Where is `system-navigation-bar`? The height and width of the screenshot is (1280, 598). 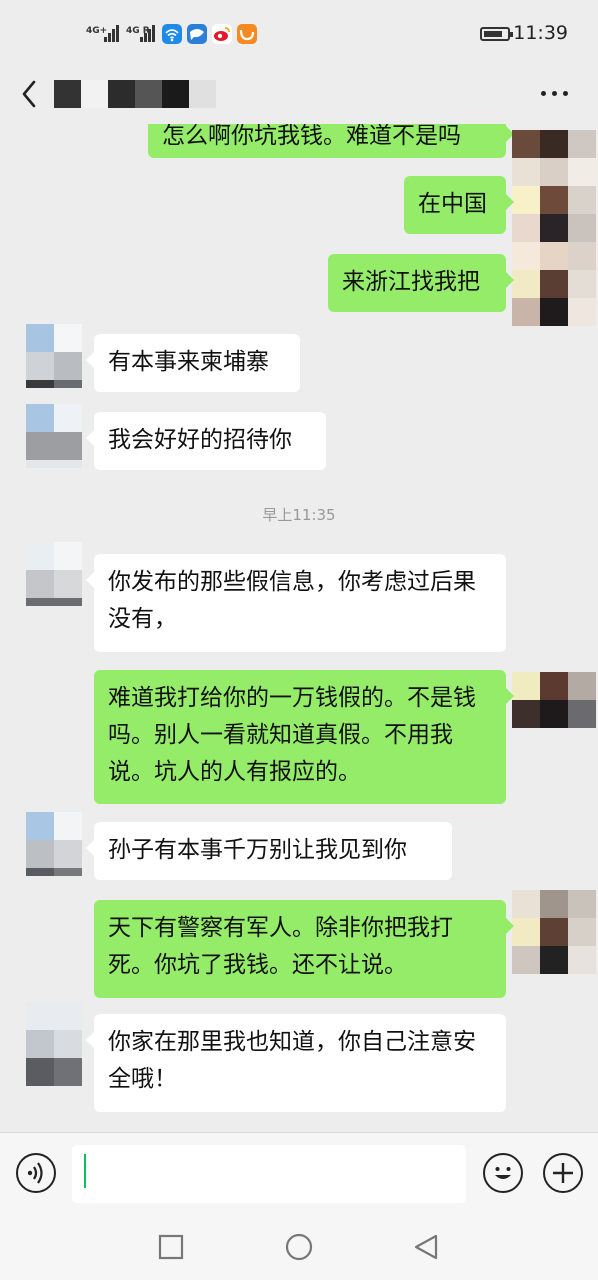
system-navigation-bar is located at coordinates (299, 1249).